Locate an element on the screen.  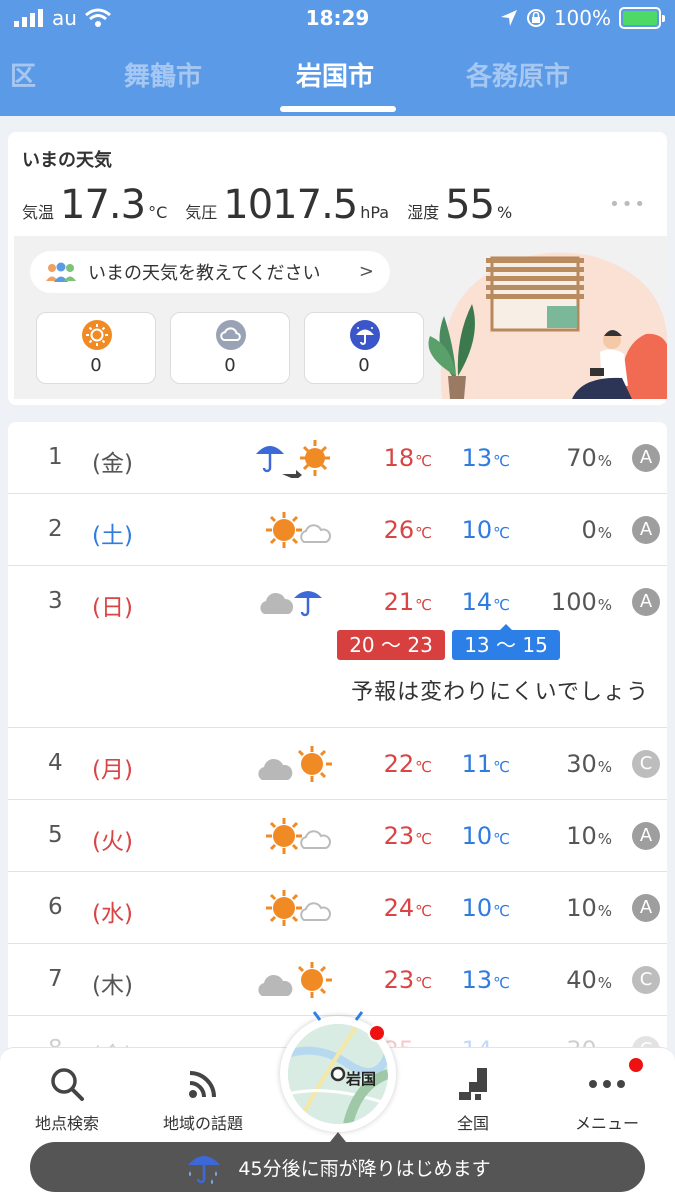
weather-report-area: いまの天気を教えてください > 0 0 0 is located at coordinates (340, 317).